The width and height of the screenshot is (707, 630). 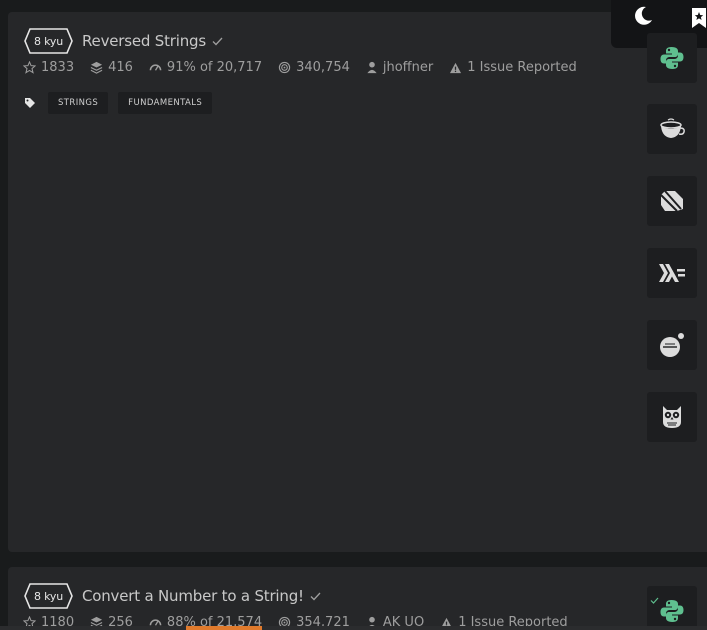 I want to click on language-pharo, so click(x=672, y=345).